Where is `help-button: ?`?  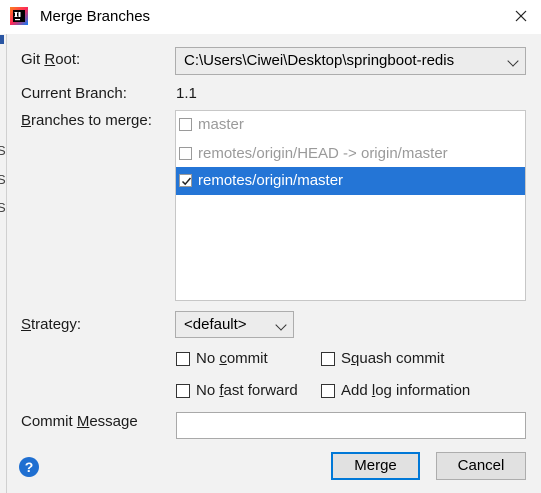
help-button: ? is located at coordinates (29, 467).